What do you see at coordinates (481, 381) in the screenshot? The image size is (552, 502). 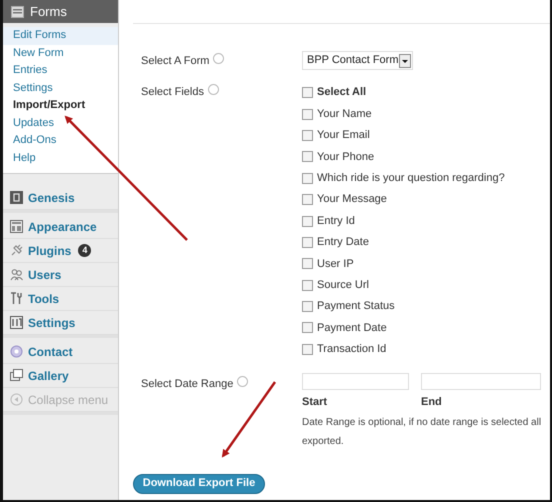 I see `end-date-field` at bounding box center [481, 381].